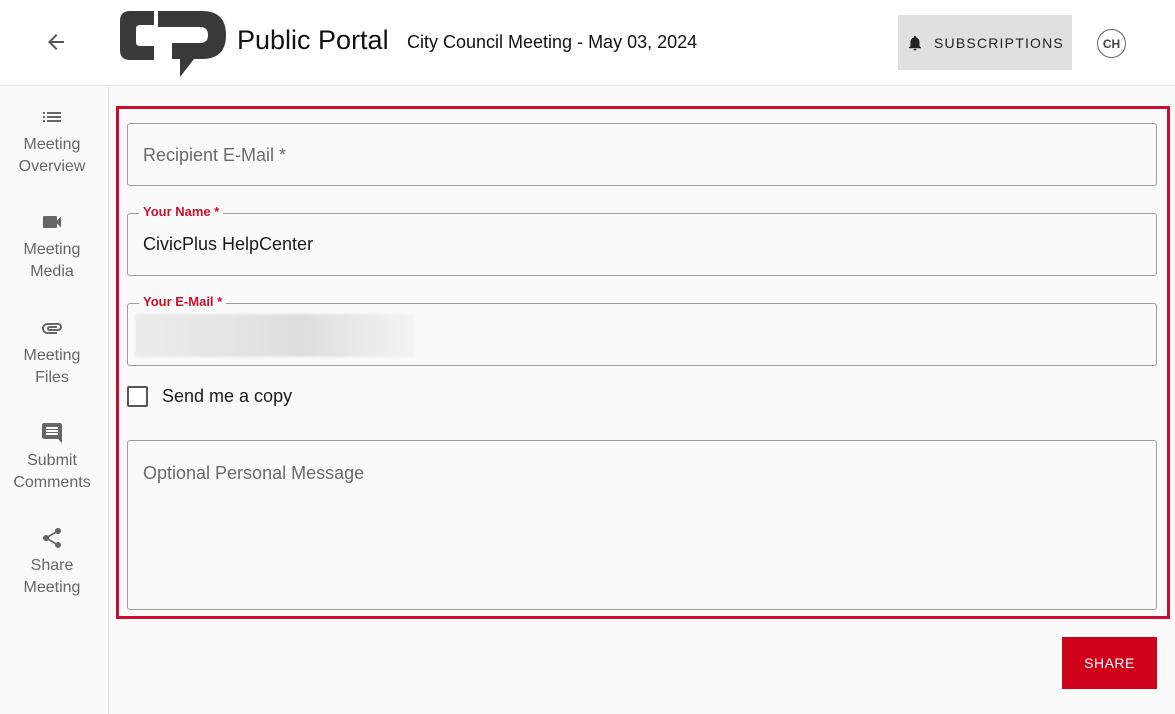 Image resolution: width=1175 pixels, height=714 pixels. What do you see at coordinates (183, 301) in the screenshot?
I see `your-email-label: Your E-Mail *` at bounding box center [183, 301].